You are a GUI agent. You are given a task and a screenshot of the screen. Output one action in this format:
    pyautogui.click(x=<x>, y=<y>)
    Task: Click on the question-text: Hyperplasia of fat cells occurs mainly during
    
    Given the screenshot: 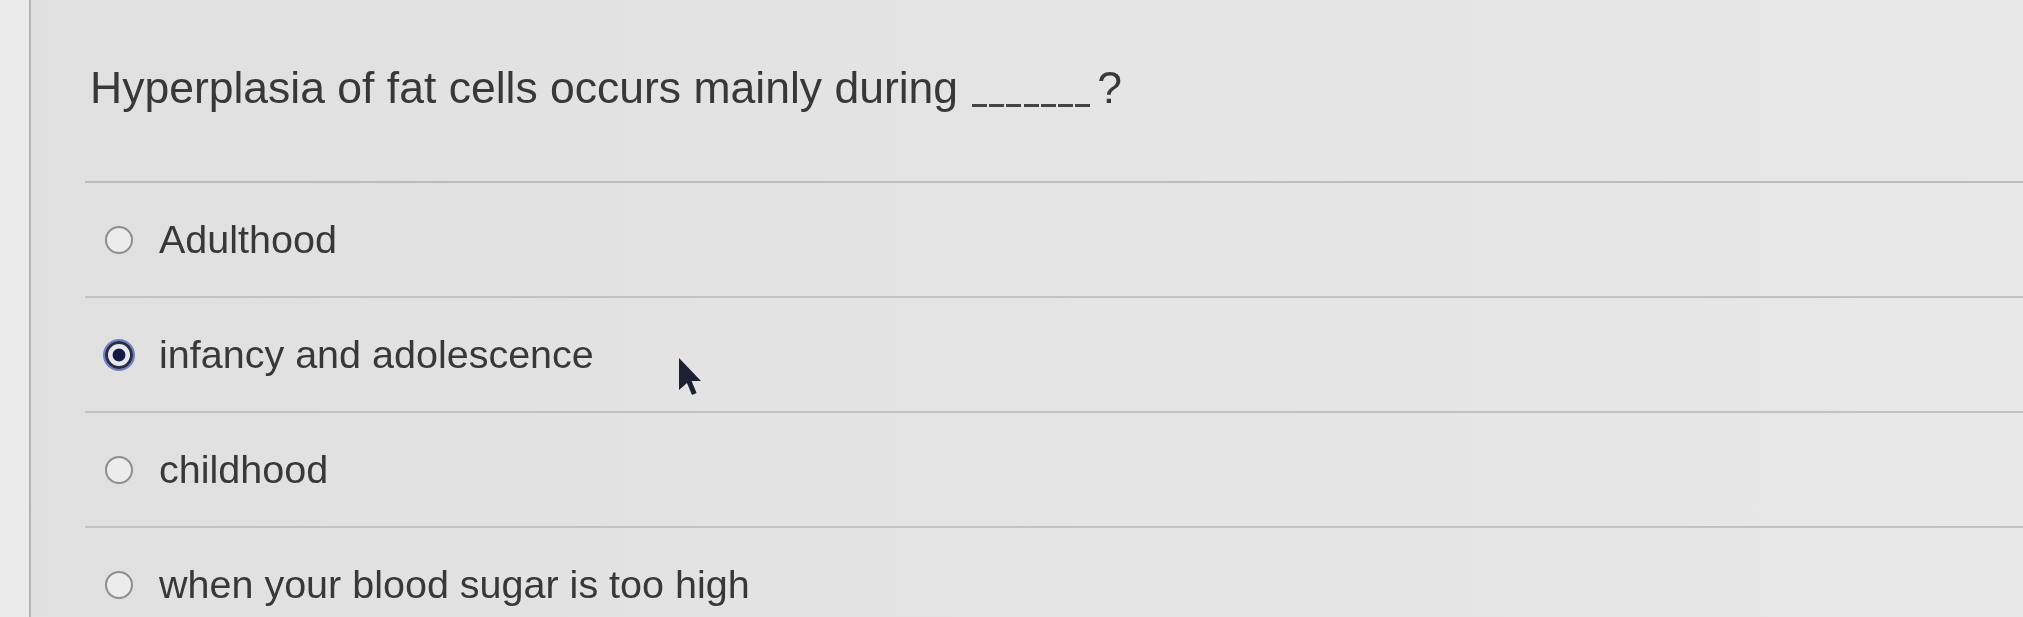 What is the action you would take?
    pyautogui.click(x=524, y=88)
    